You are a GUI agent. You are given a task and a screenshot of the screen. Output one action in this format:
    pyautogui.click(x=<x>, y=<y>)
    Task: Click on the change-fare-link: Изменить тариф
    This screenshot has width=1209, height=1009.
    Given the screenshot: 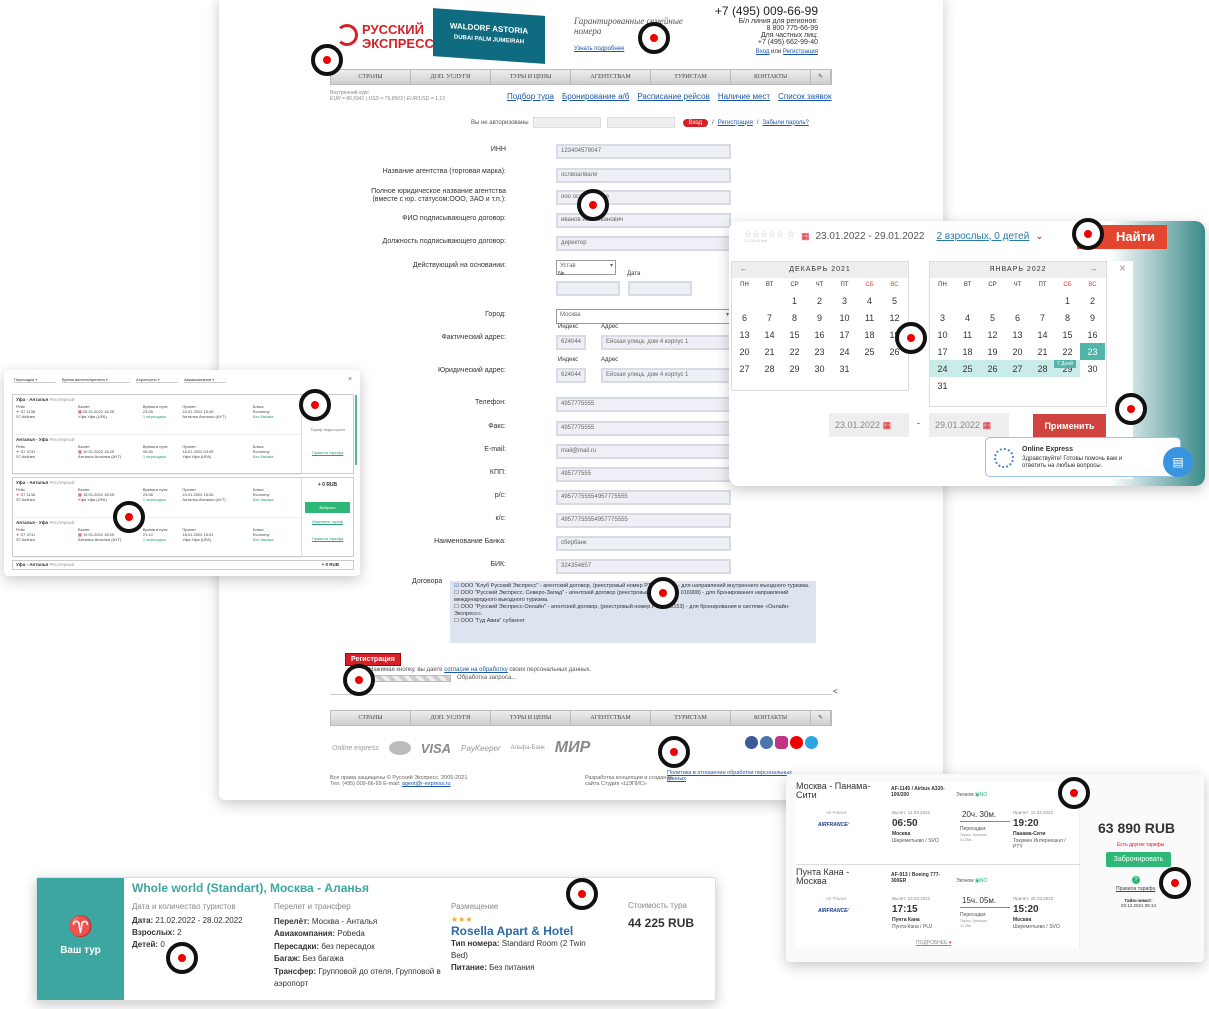 What is the action you would take?
    pyautogui.click(x=327, y=521)
    